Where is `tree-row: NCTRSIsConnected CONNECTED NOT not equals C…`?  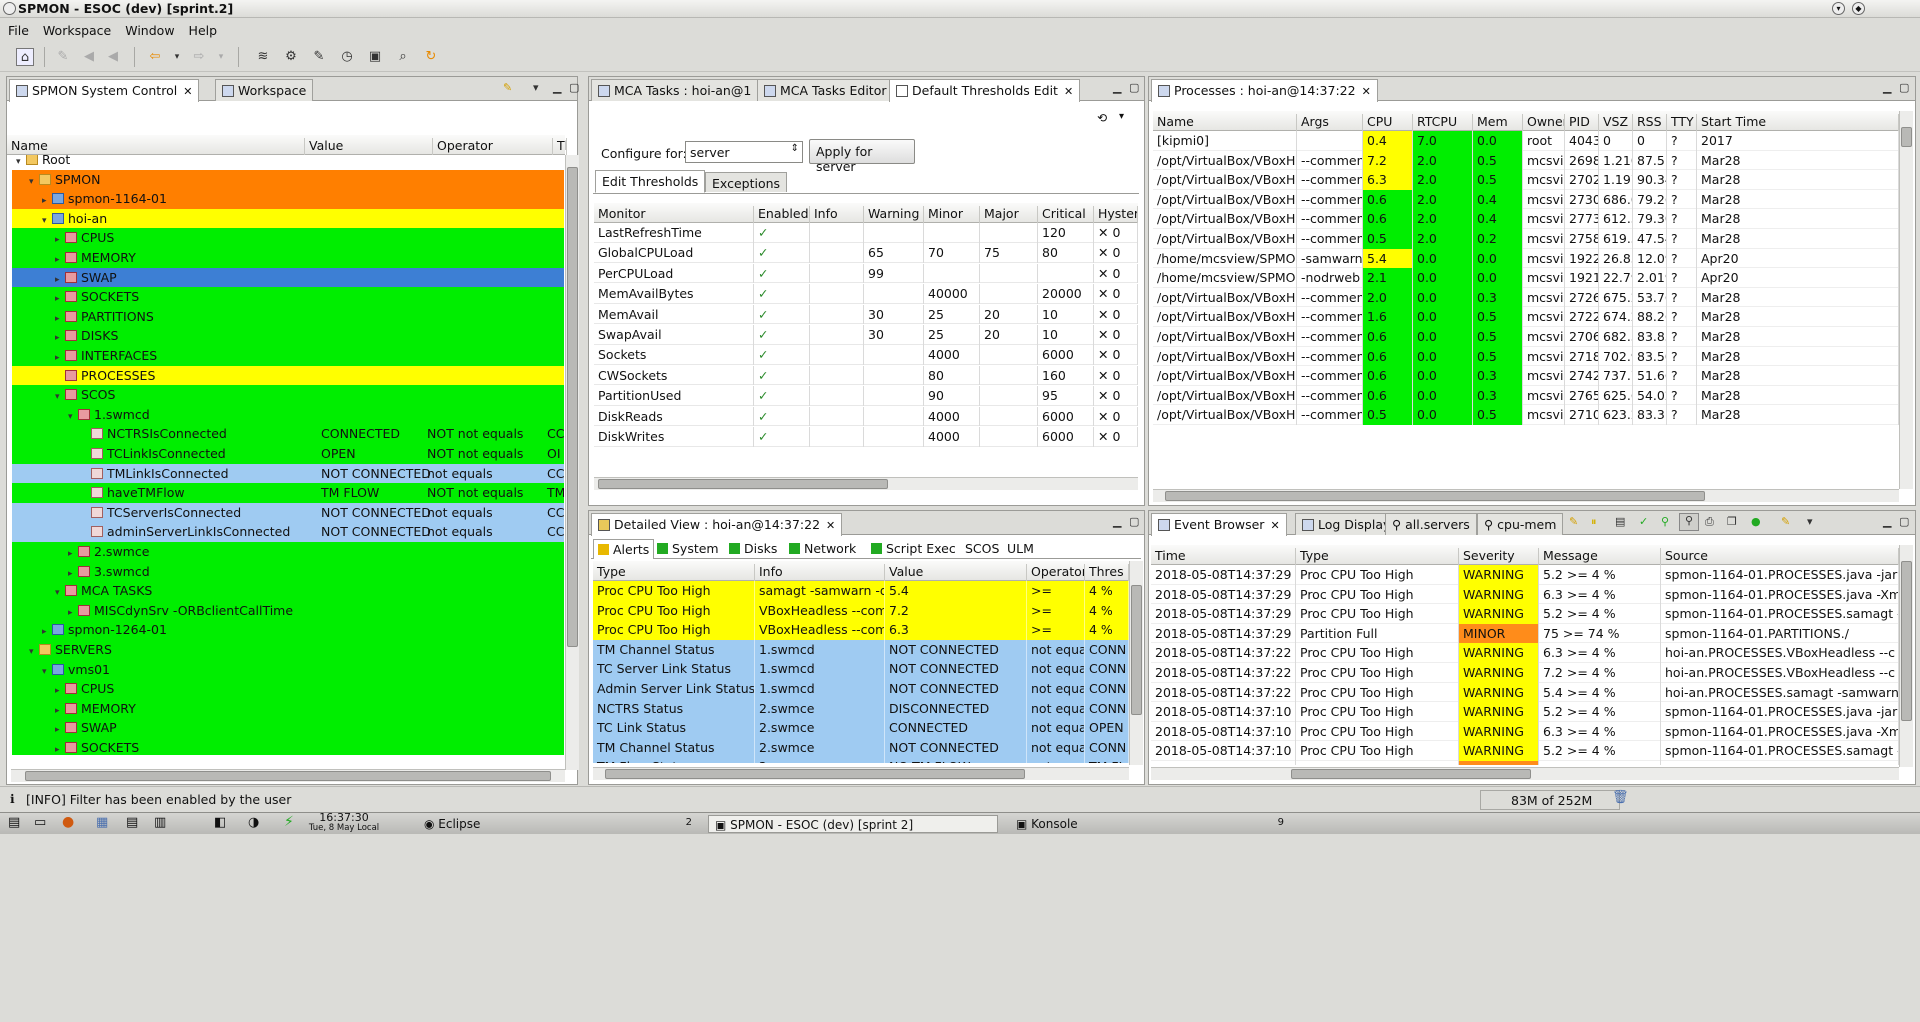
tree-row: NCTRSIsConnected CONNECTED NOT not equals C… is located at coordinates (288, 434).